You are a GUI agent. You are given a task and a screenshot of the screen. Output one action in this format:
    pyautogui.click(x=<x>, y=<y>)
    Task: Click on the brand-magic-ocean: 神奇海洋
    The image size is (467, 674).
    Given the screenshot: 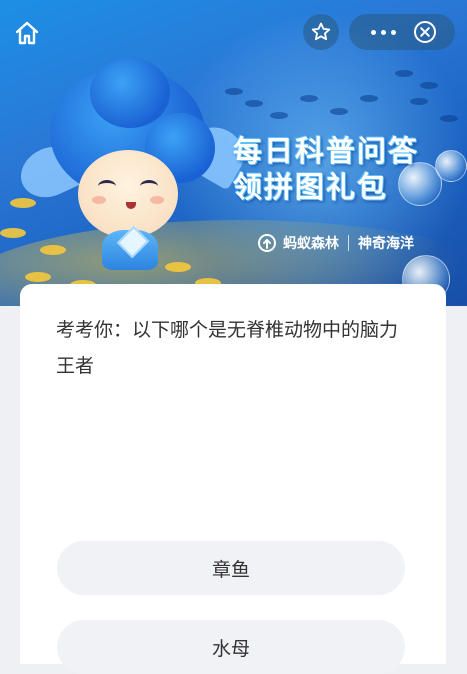 What is the action you would take?
    pyautogui.click(x=386, y=244)
    